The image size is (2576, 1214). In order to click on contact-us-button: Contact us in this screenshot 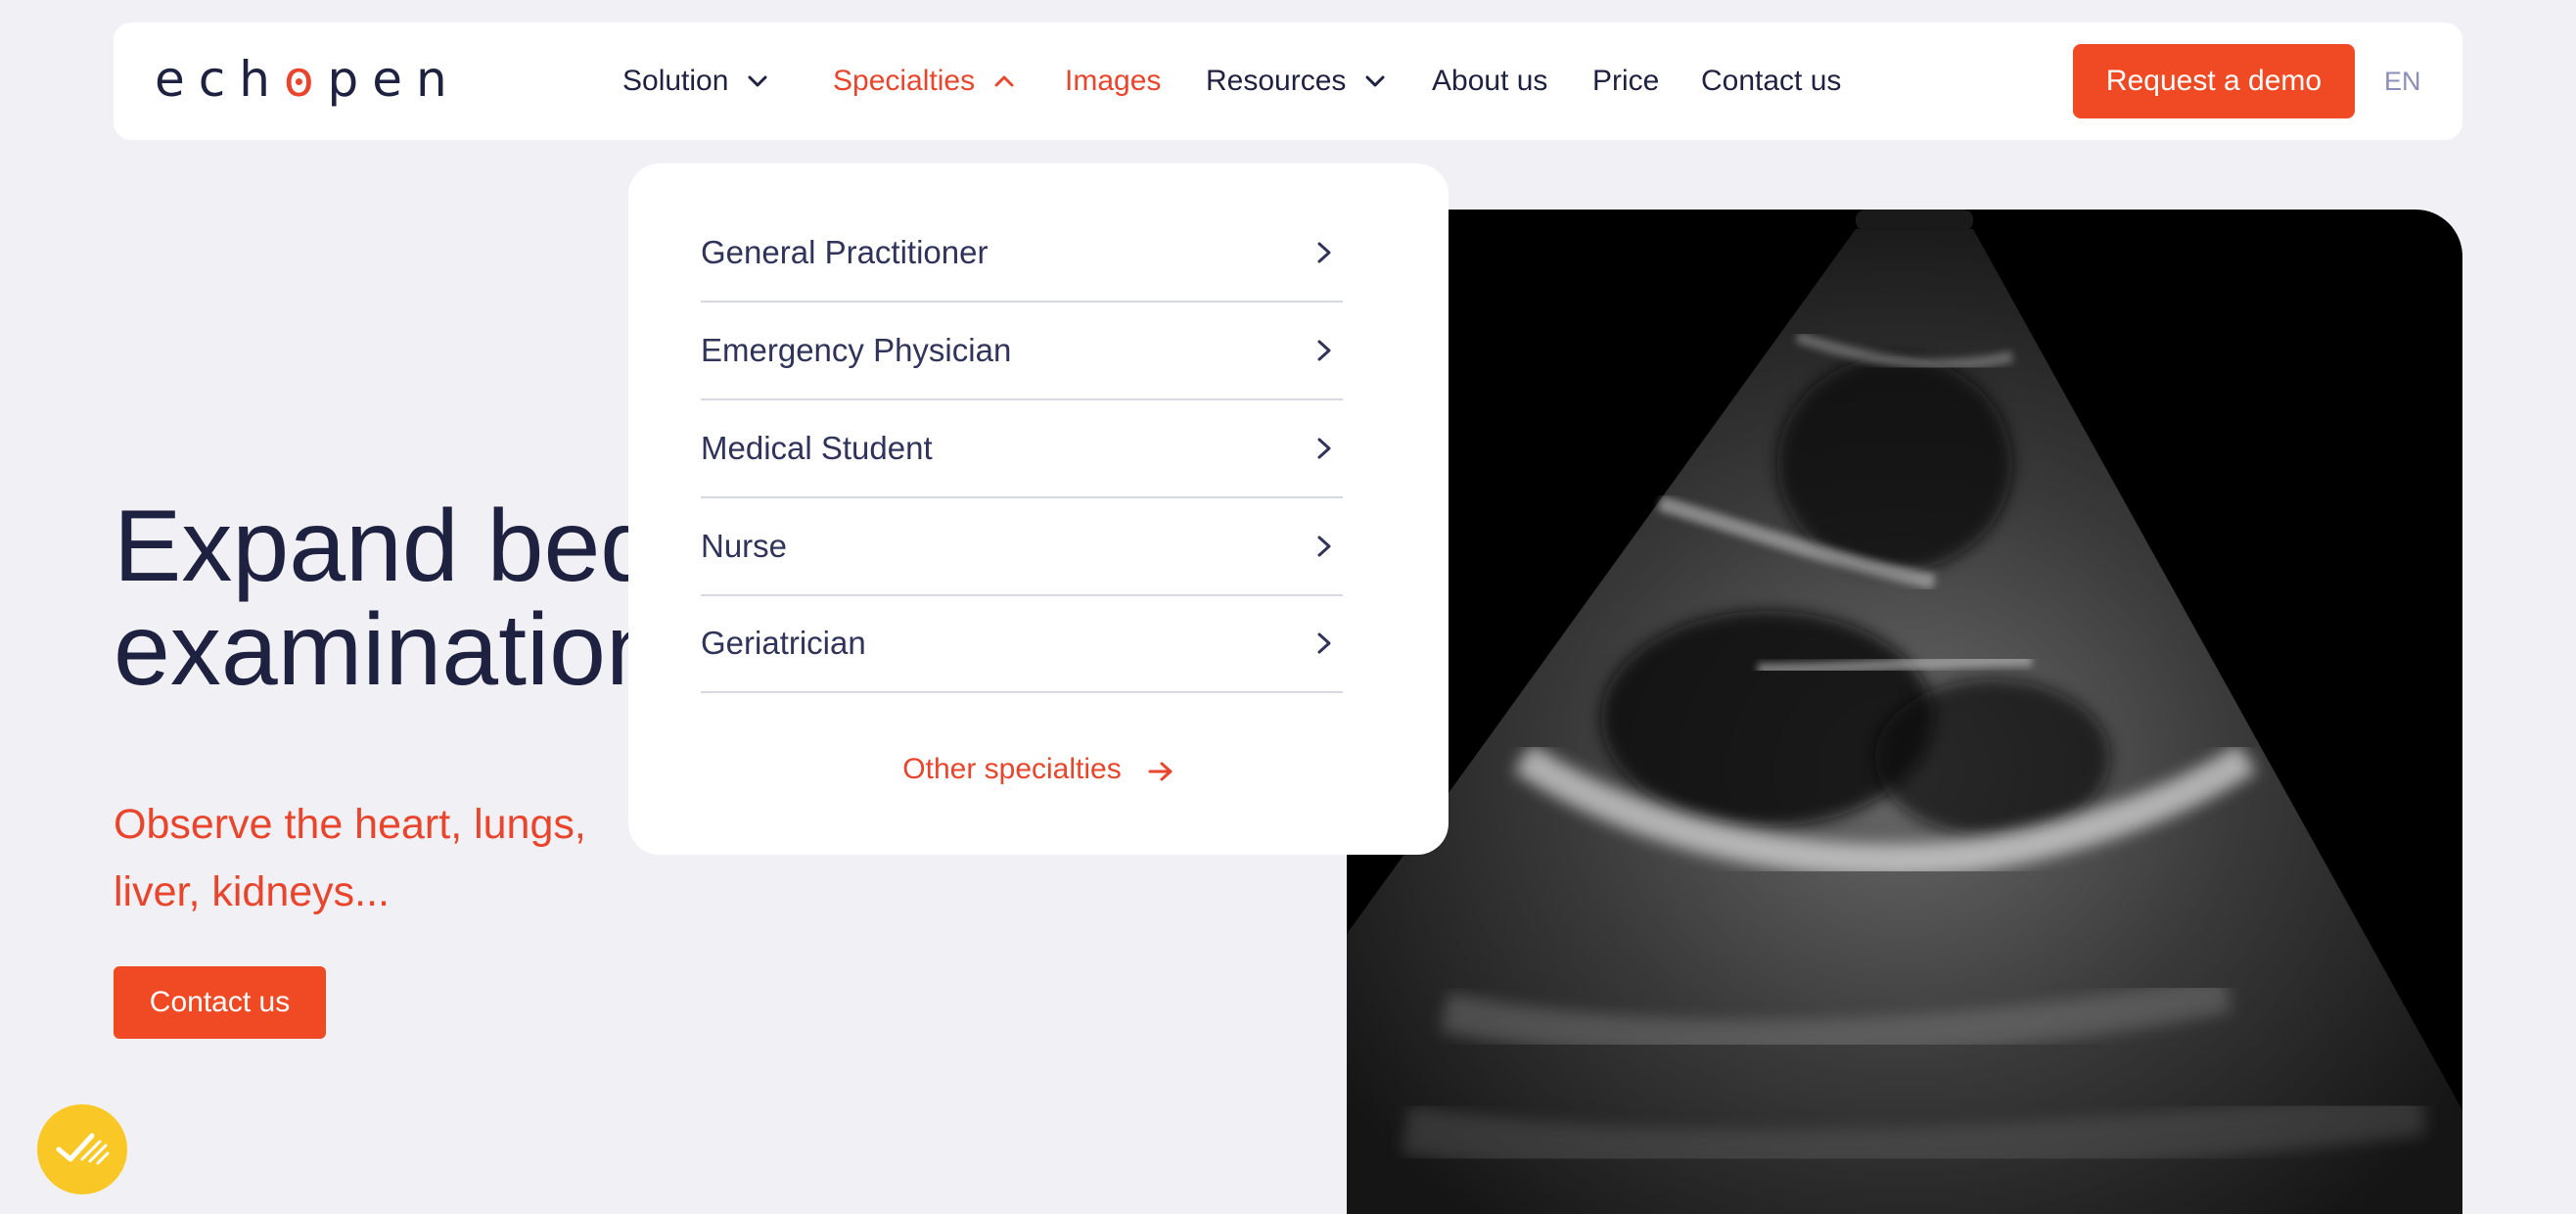, I will do `click(220, 1002)`.